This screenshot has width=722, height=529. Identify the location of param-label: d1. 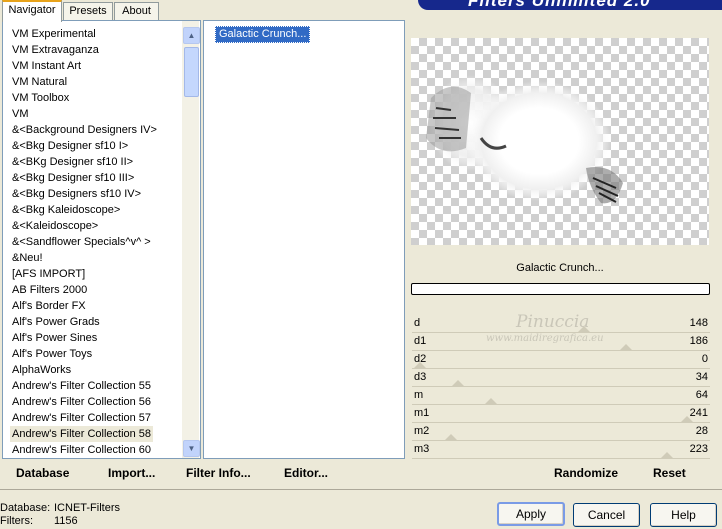
(420, 341).